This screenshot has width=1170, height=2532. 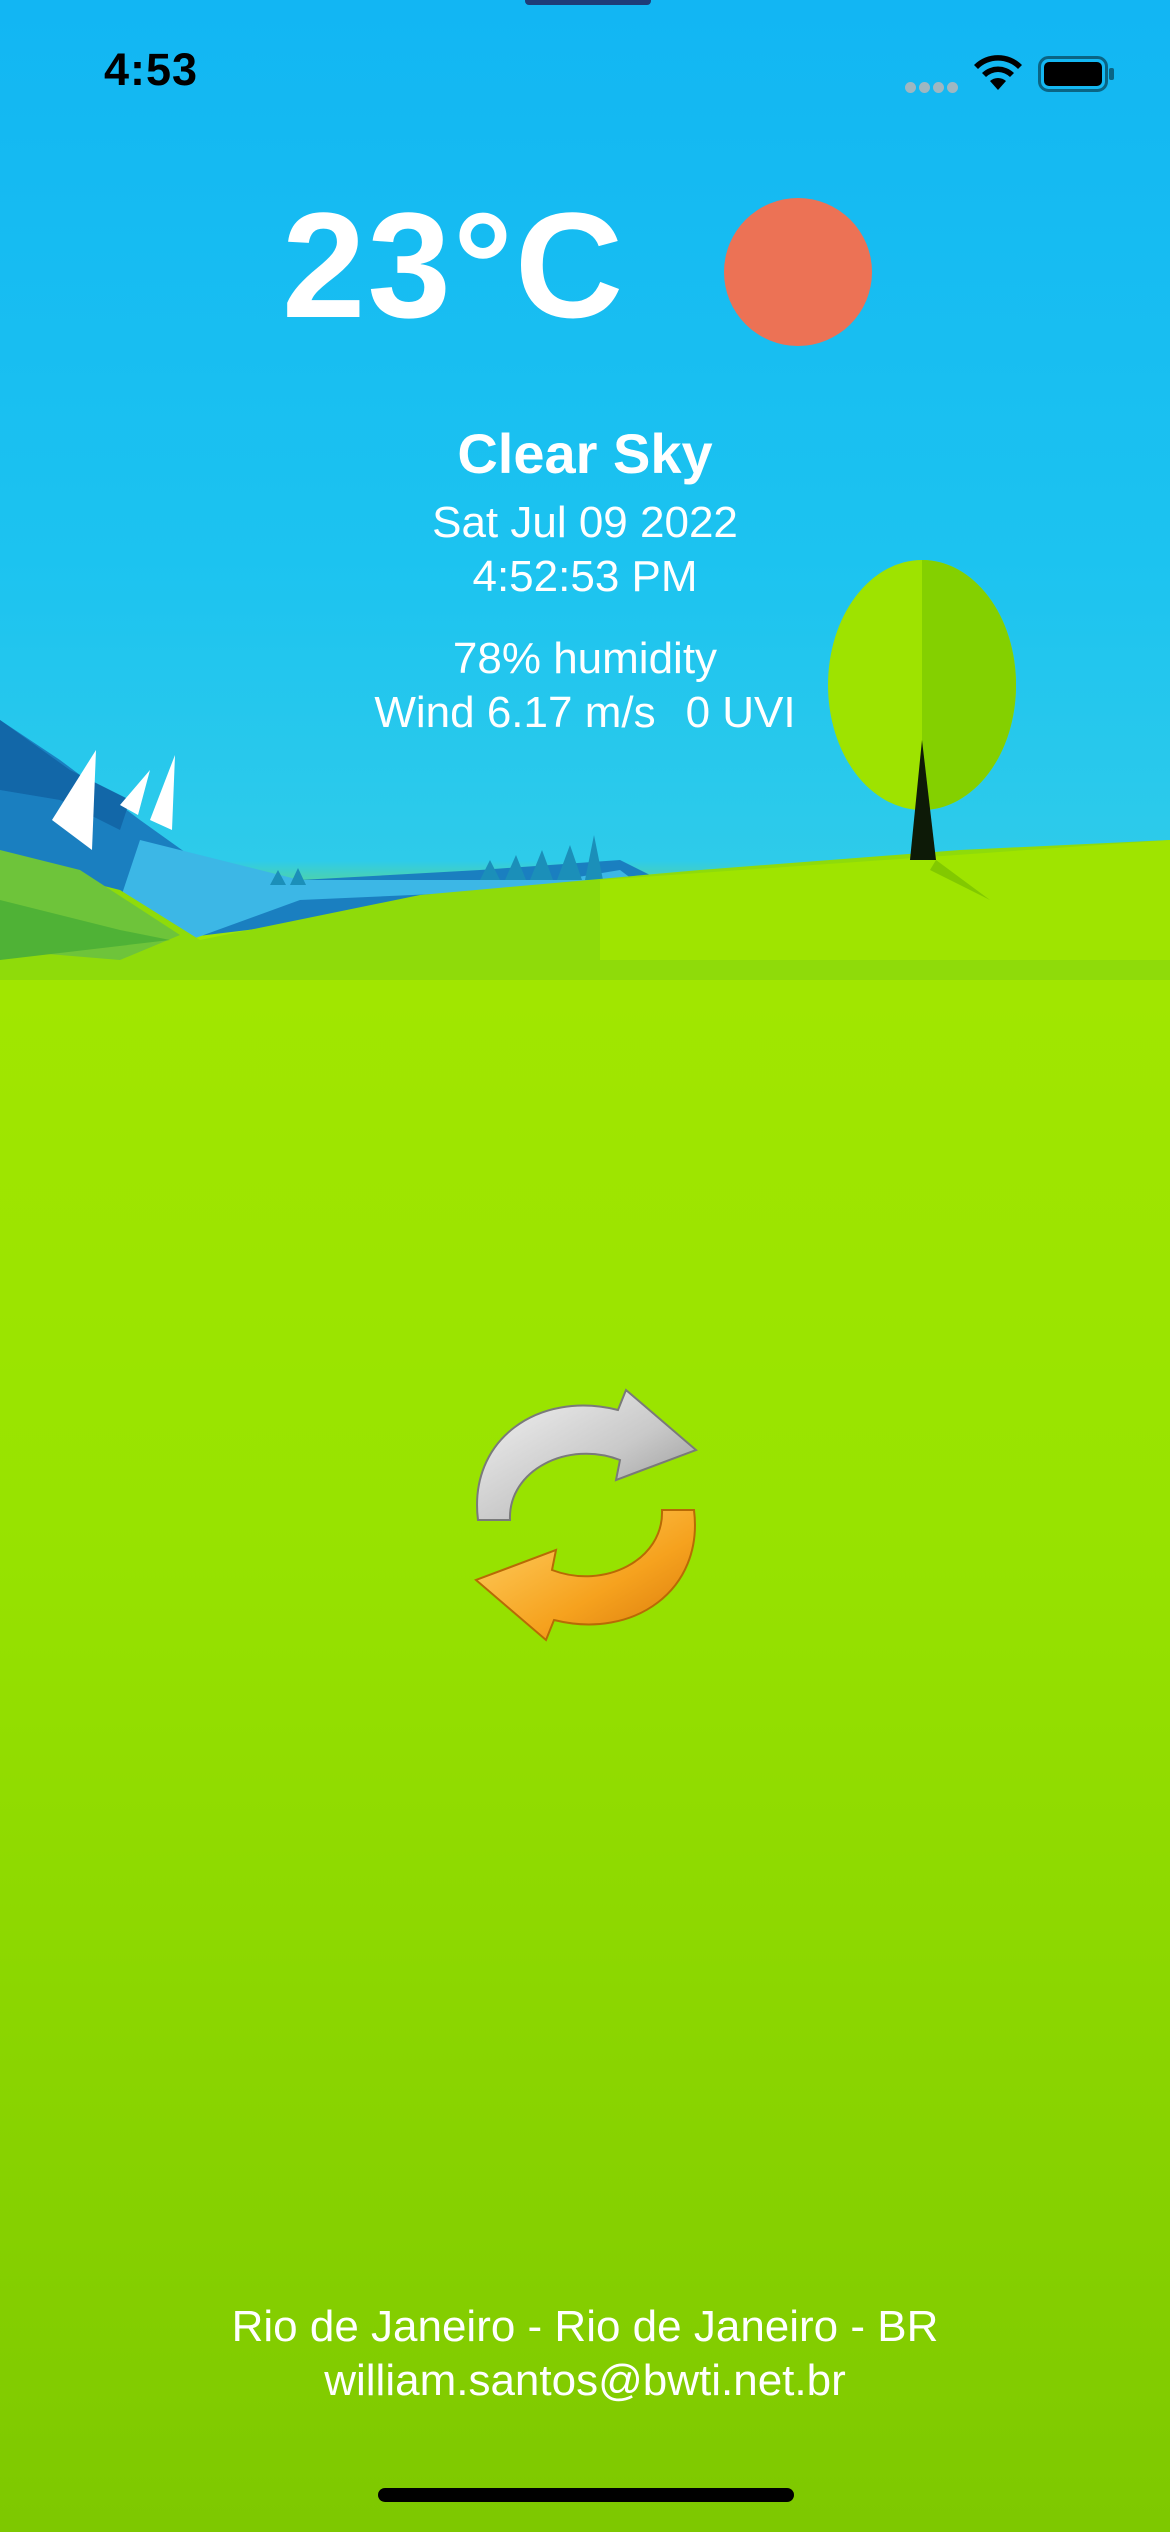 What do you see at coordinates (585, 2380) in the screenshot?
I see `contact-email: william.santos@bwti.net.br` at bounding box center [585, 2380].